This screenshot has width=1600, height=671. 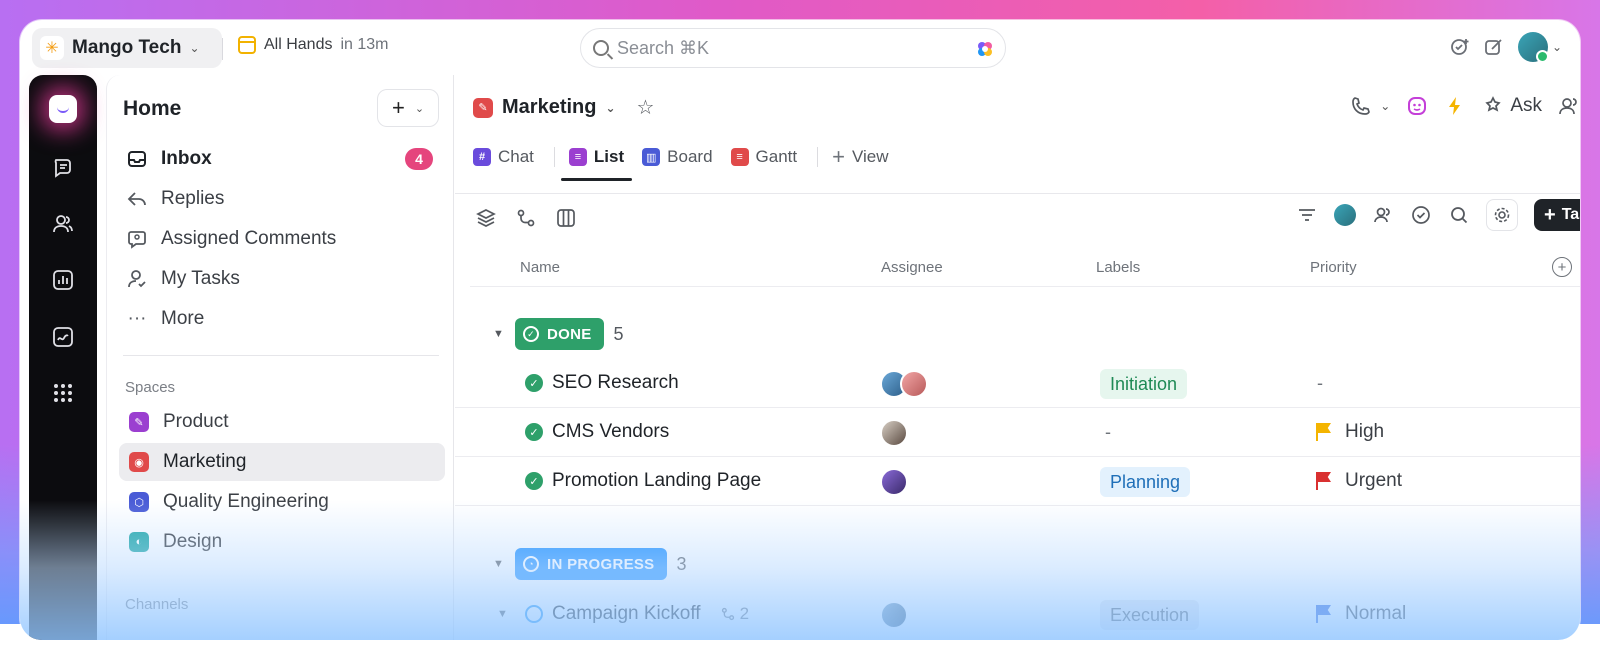 I want to click on column-header-priority: Priority, so click(x=1333, y=267).